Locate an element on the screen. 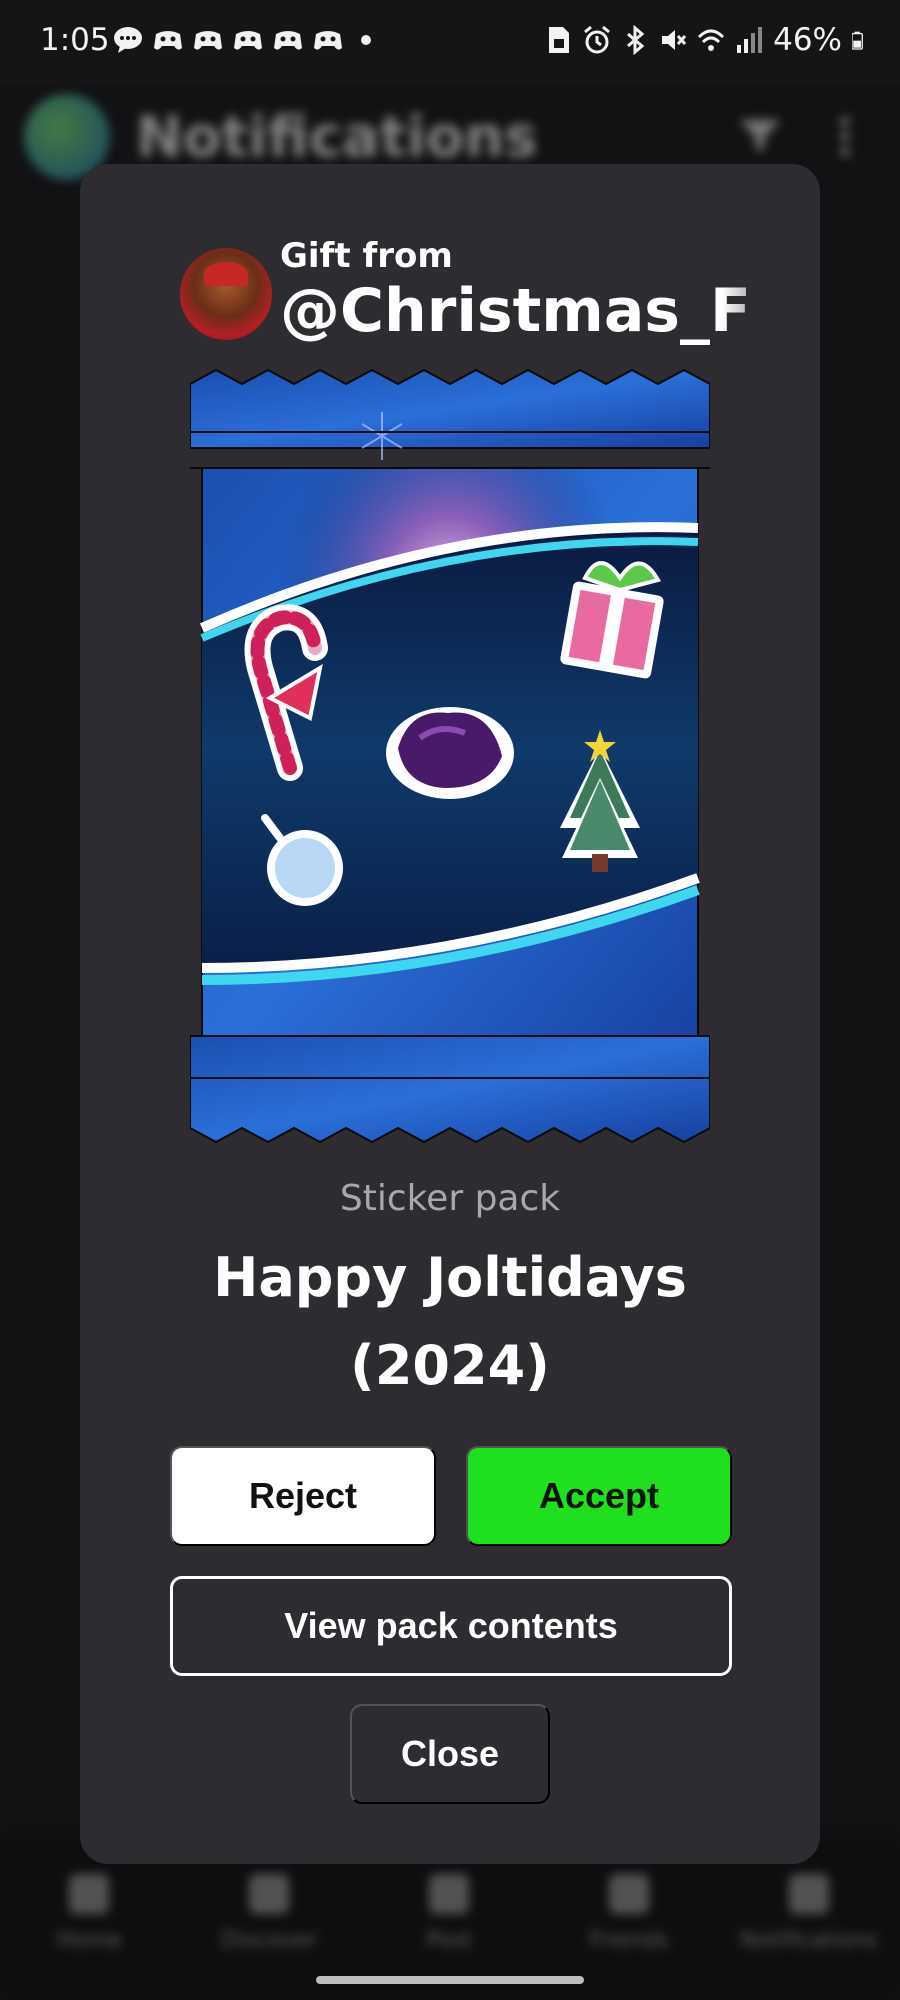 The image size is (900, 2000). alarm-icon is located at coordinates (597, 39).